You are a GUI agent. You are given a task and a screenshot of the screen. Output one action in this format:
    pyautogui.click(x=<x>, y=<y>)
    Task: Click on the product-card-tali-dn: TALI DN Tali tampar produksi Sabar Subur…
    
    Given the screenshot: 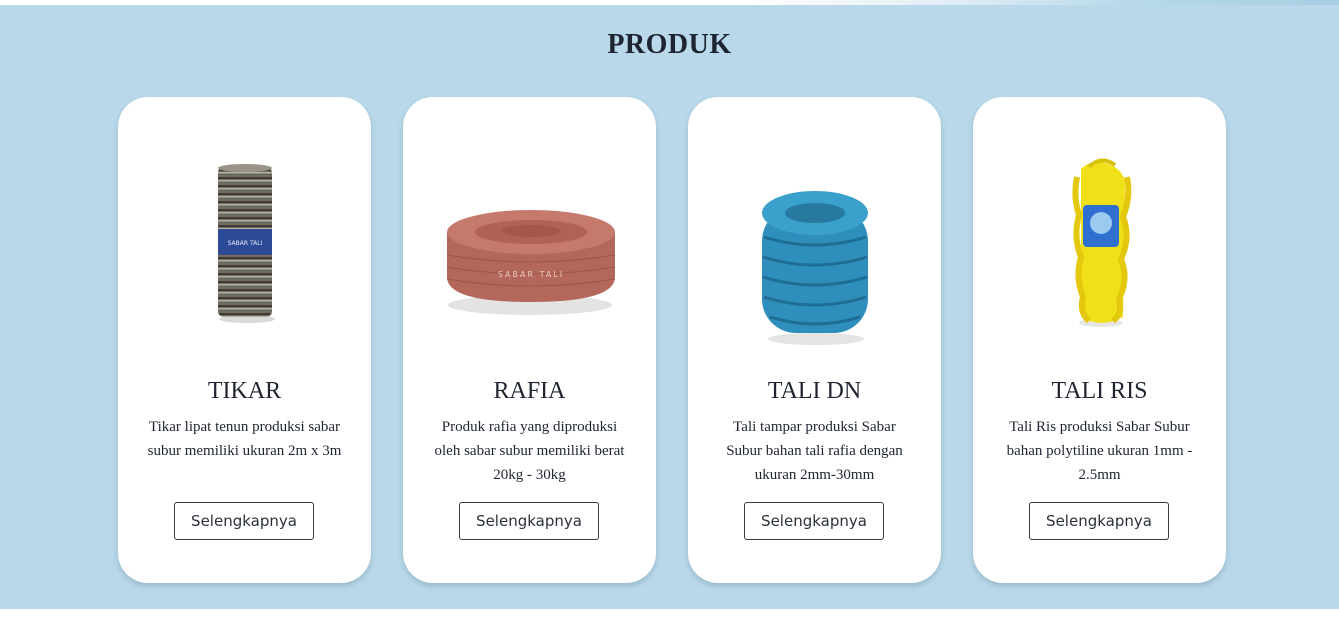 What is the action you would take?
    pyautogui.click(x=814, y=340)
    